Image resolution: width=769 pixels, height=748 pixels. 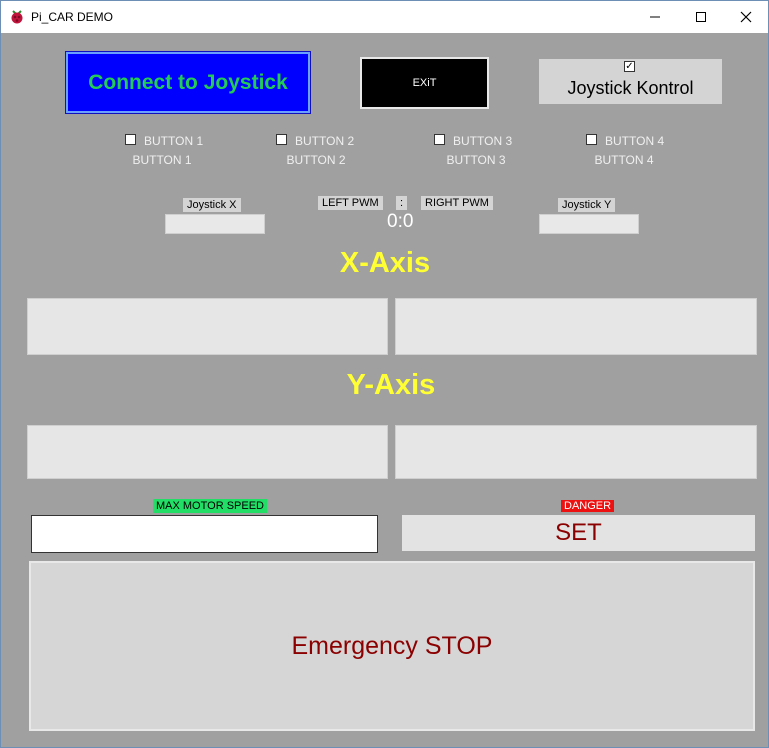 What do you see at coordinates (385, 263) in the screenshot?
I see `x-axis-title: X-Axis` at bounding box center [385, 263].